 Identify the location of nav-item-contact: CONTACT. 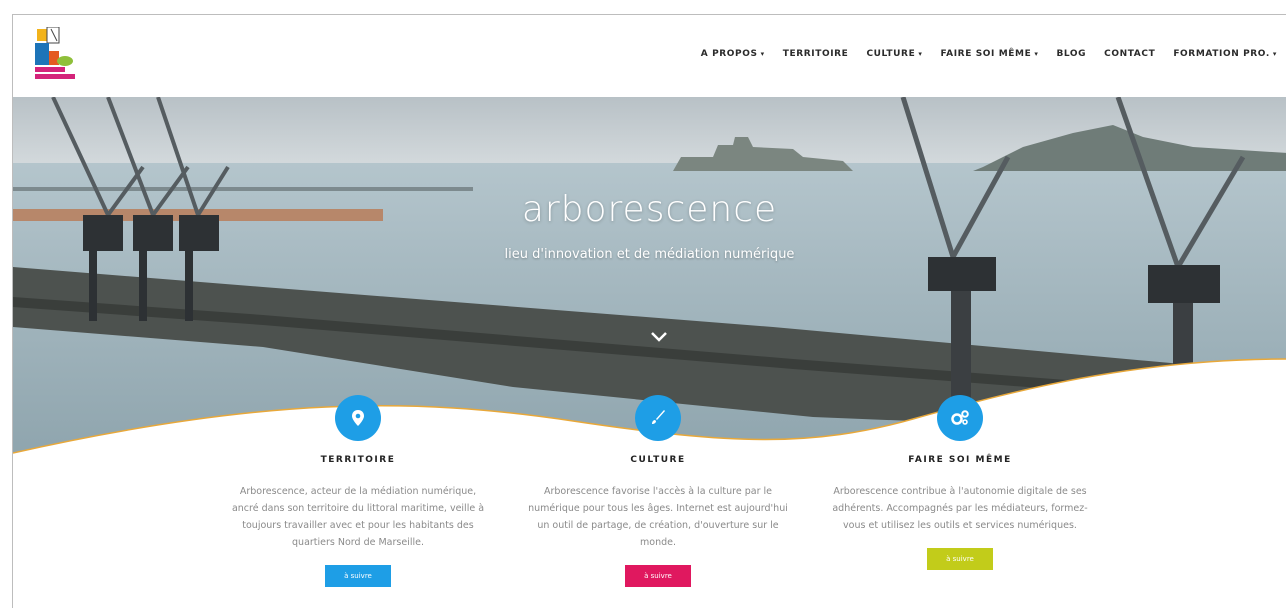
(1129, 54).